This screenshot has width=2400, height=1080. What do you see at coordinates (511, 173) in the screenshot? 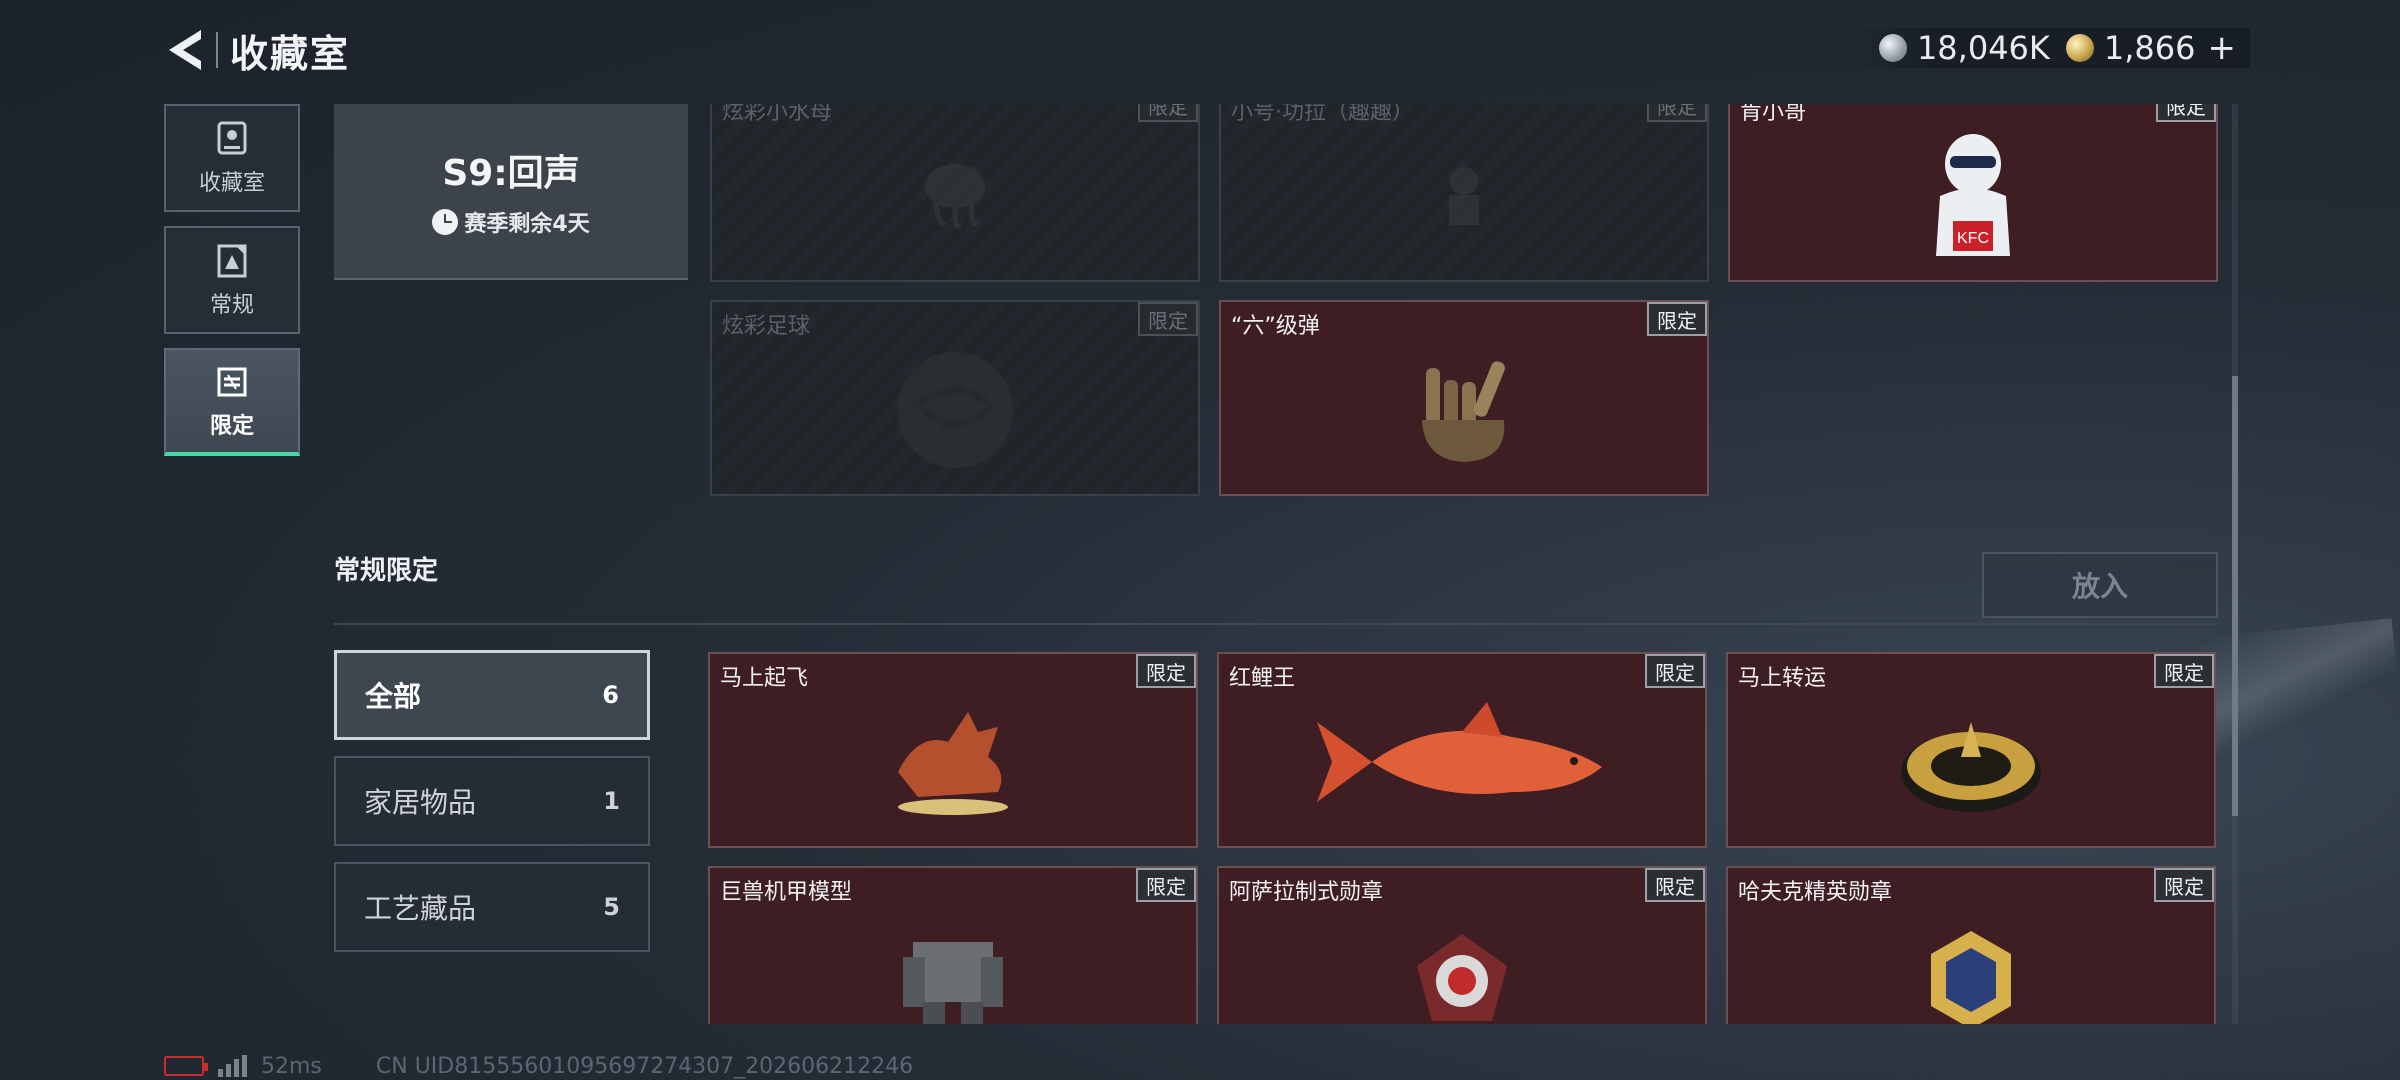
I see `season-name: S9:回声` at bounding box center [511, 173].